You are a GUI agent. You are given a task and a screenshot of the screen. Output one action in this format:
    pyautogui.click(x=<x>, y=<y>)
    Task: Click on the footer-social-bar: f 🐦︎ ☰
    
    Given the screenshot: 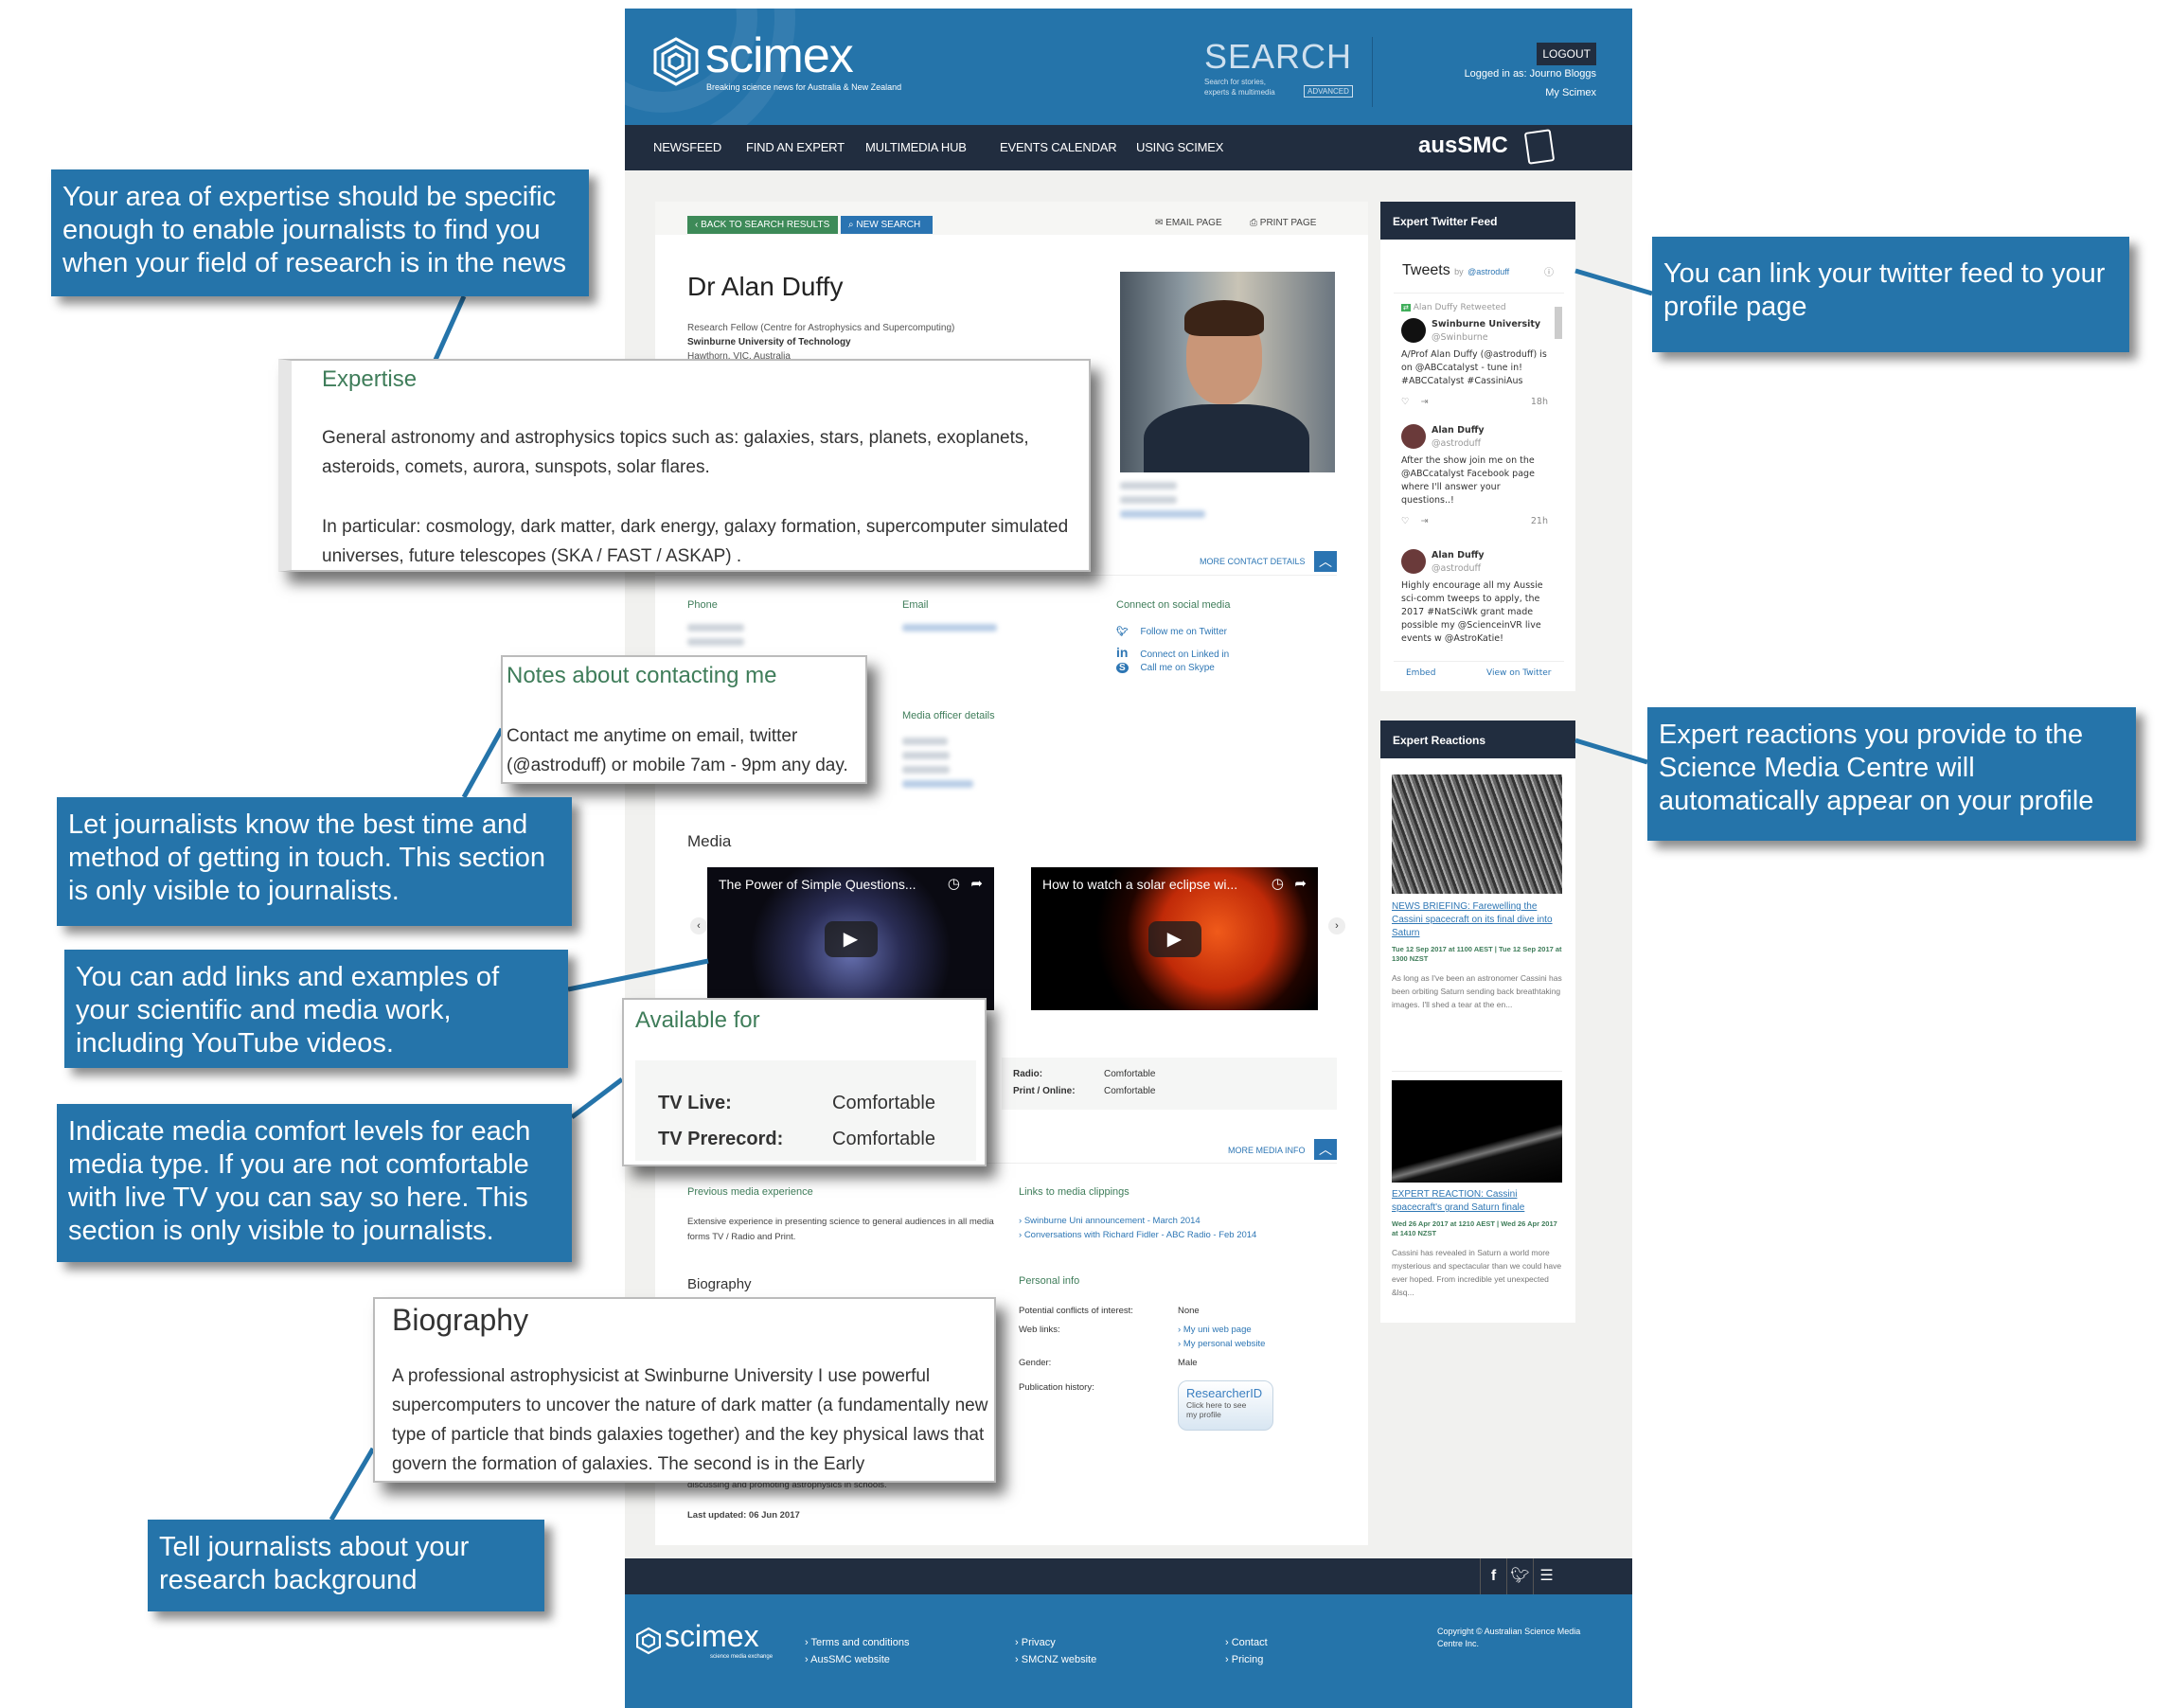 What is the action you would take?
    pyautogui.click(x=1128, y=1576)
    